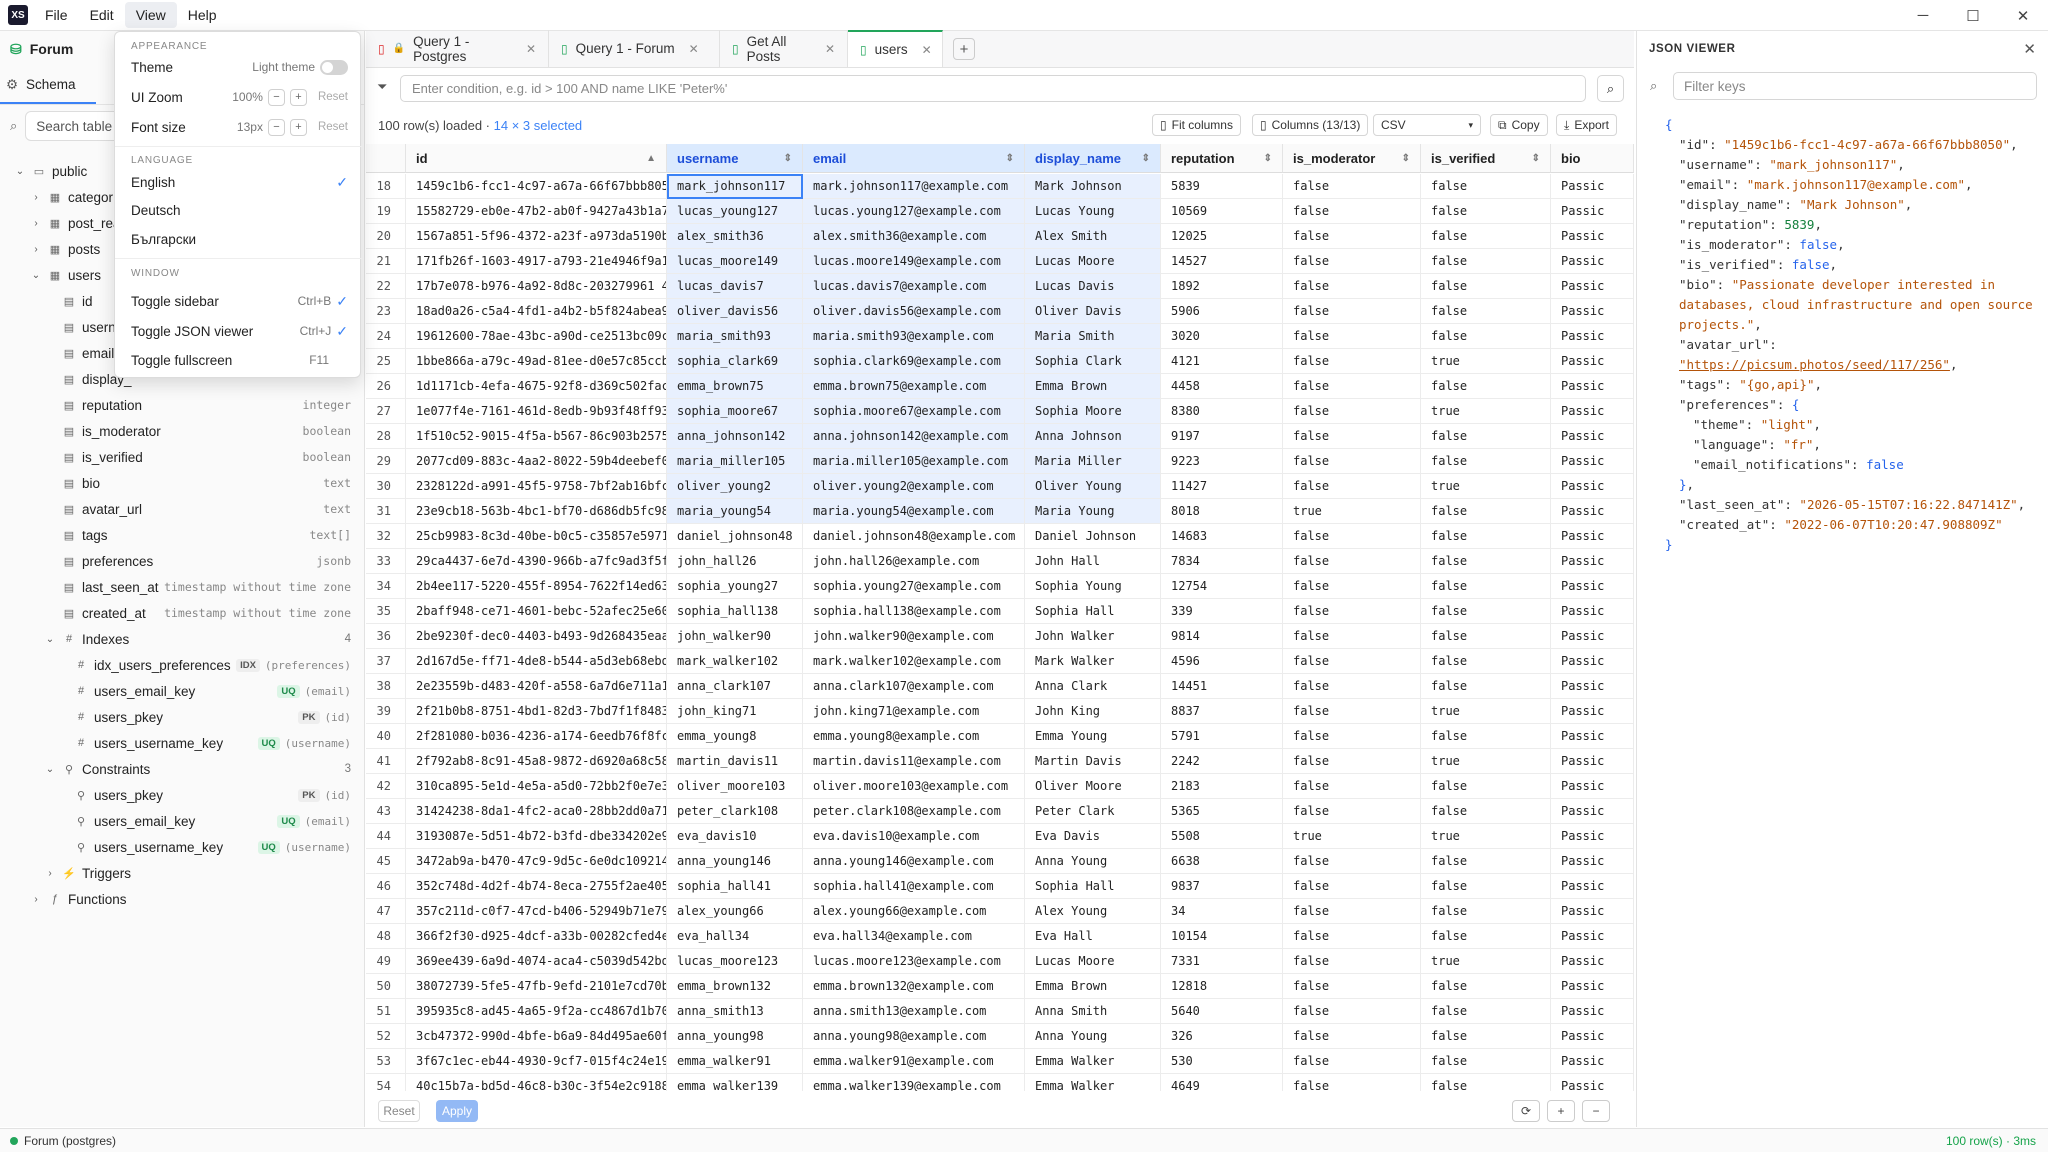 This screenshot has height=1152, width=2048. I want to click on table-cell: alex_young66, so click(735, 911).